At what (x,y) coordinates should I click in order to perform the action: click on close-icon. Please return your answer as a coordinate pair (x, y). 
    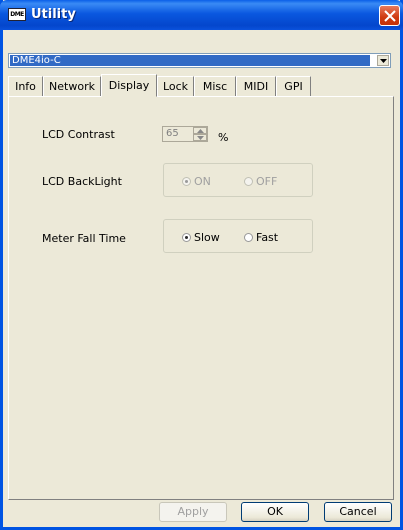
    Looking at the image, I should click on (390, 16).